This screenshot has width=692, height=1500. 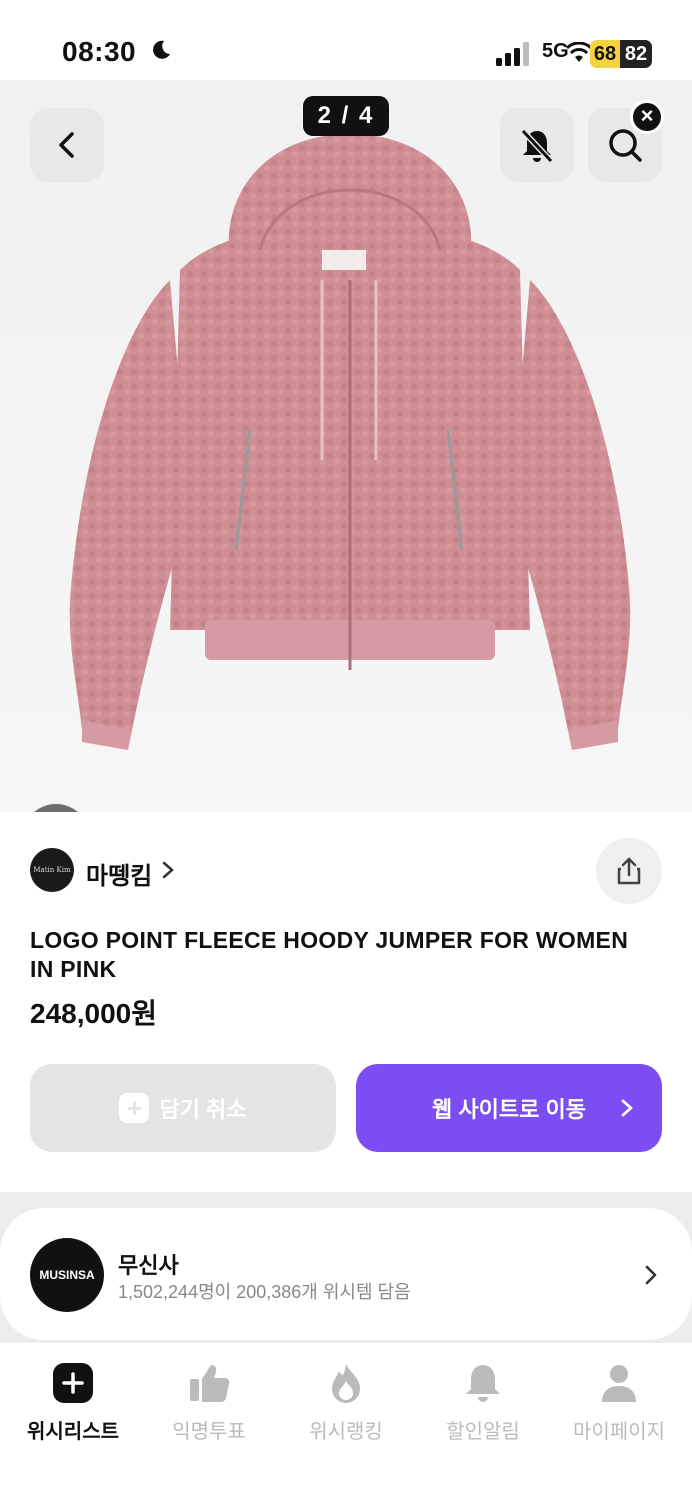 What do you see at coordinates (346, 116) in the screenshot?
I see `image-page-indicator: 2 / 4` at bounding box center [346, 116].